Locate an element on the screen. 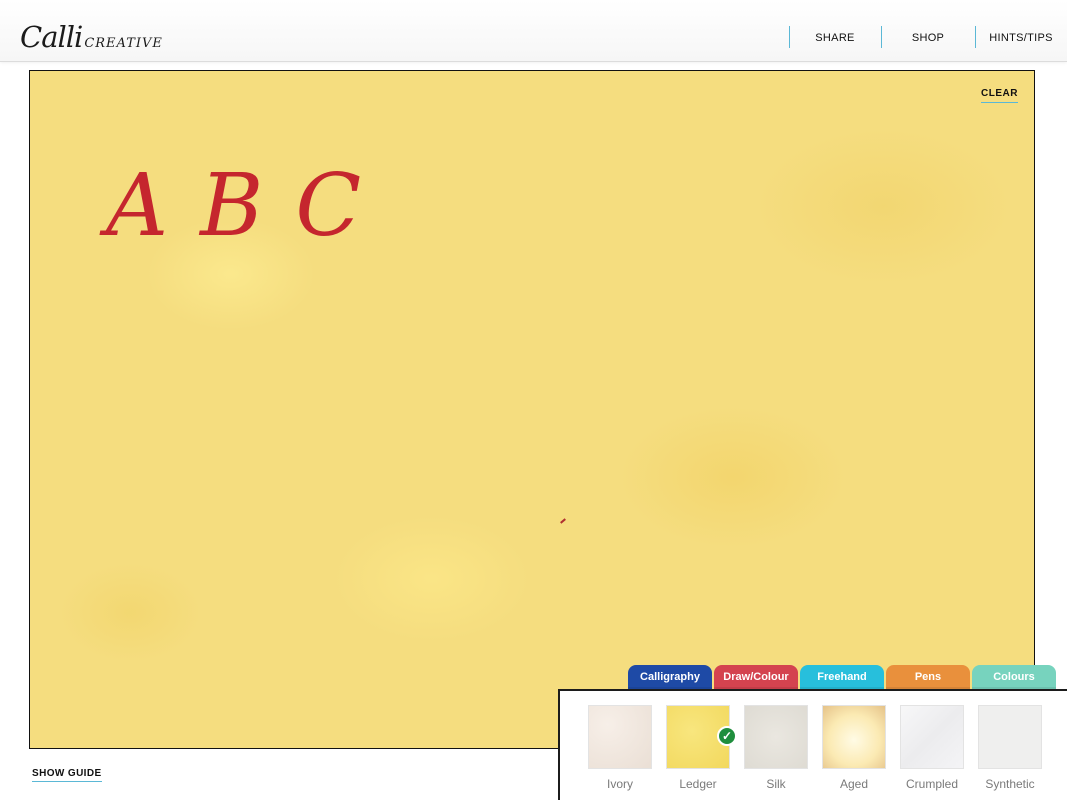 The width and height of the screenshot is (1067, 800). paper-option-ledger: ✓ Ledger is located at coordinates (701, 748).